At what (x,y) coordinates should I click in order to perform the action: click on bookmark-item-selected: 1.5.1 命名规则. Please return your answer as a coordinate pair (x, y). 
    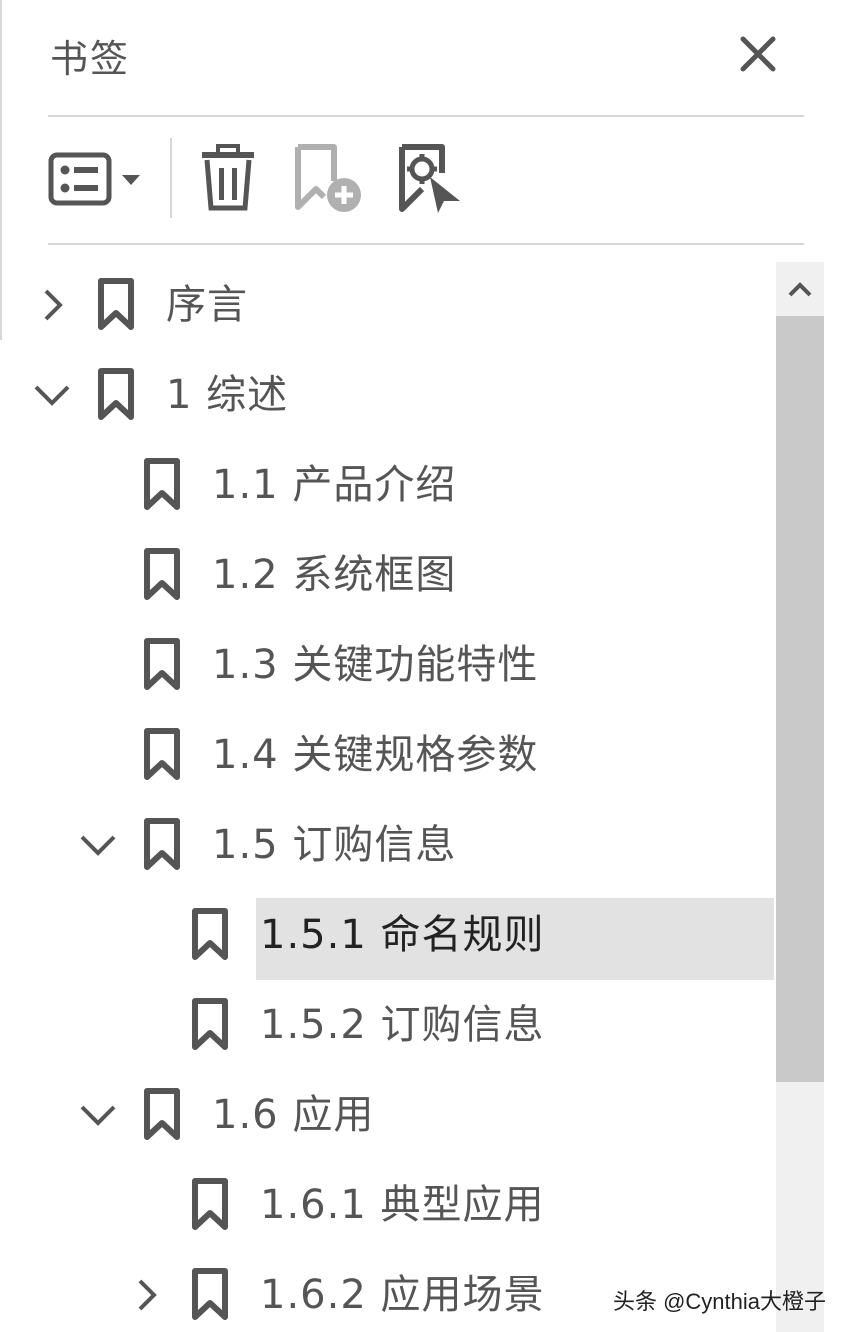
    Looking at the image, I should click on (388, 935).